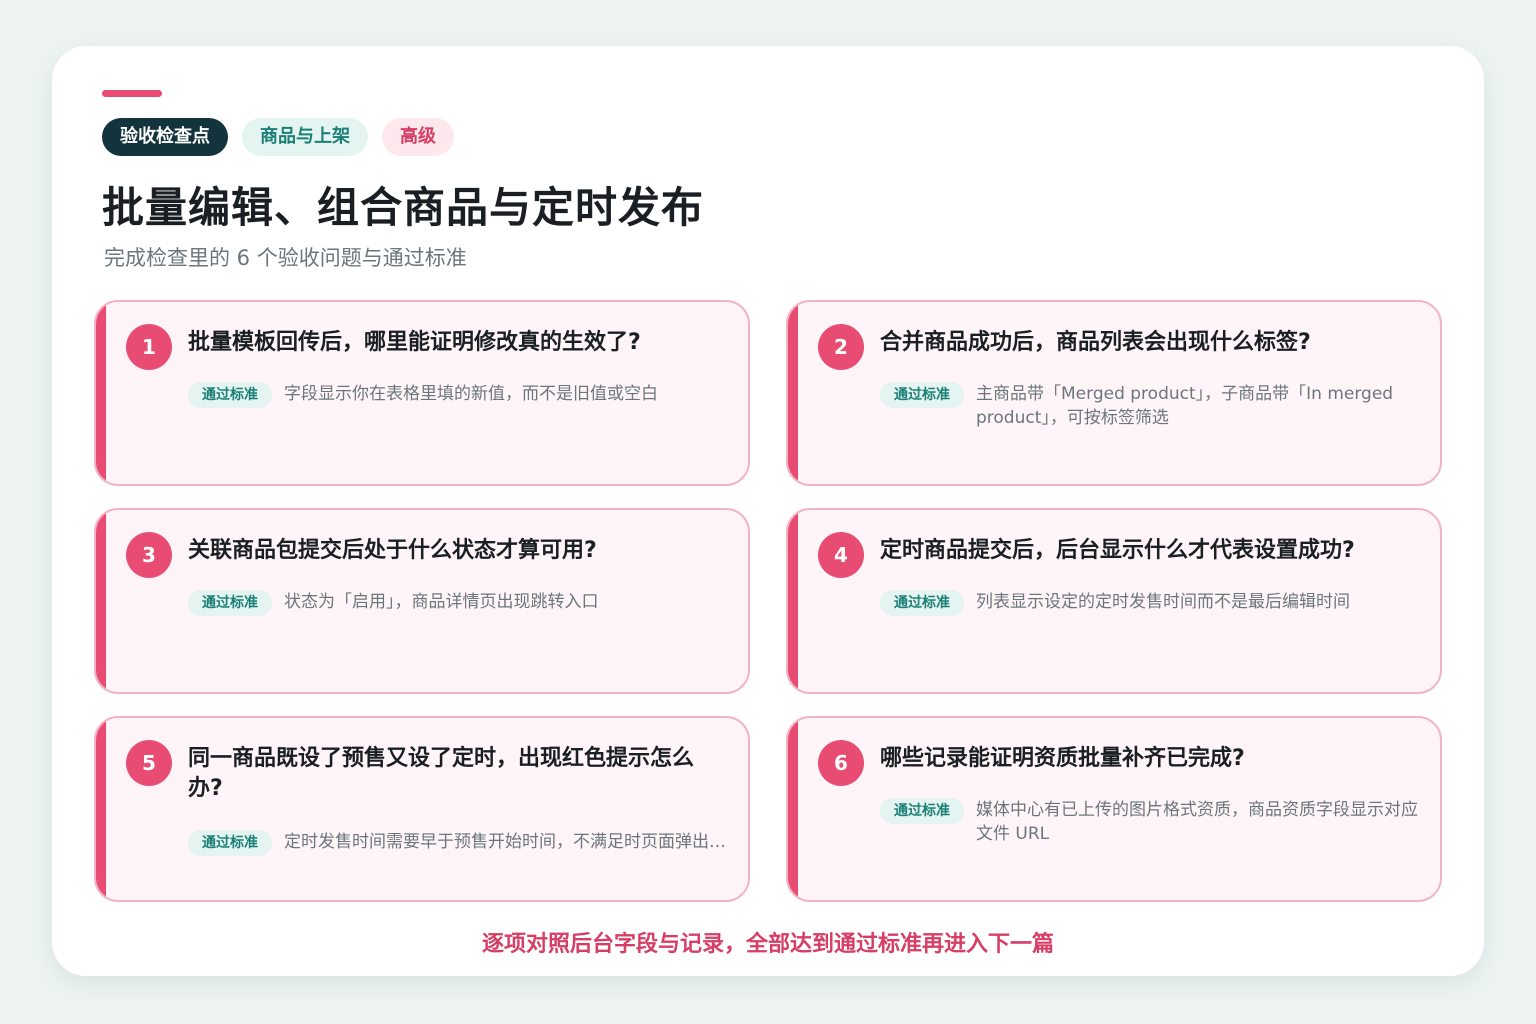  I want to click on question-text: 同一商品既设了预售又设了定时，出现红色提示怎么办?, so click(441, 773).